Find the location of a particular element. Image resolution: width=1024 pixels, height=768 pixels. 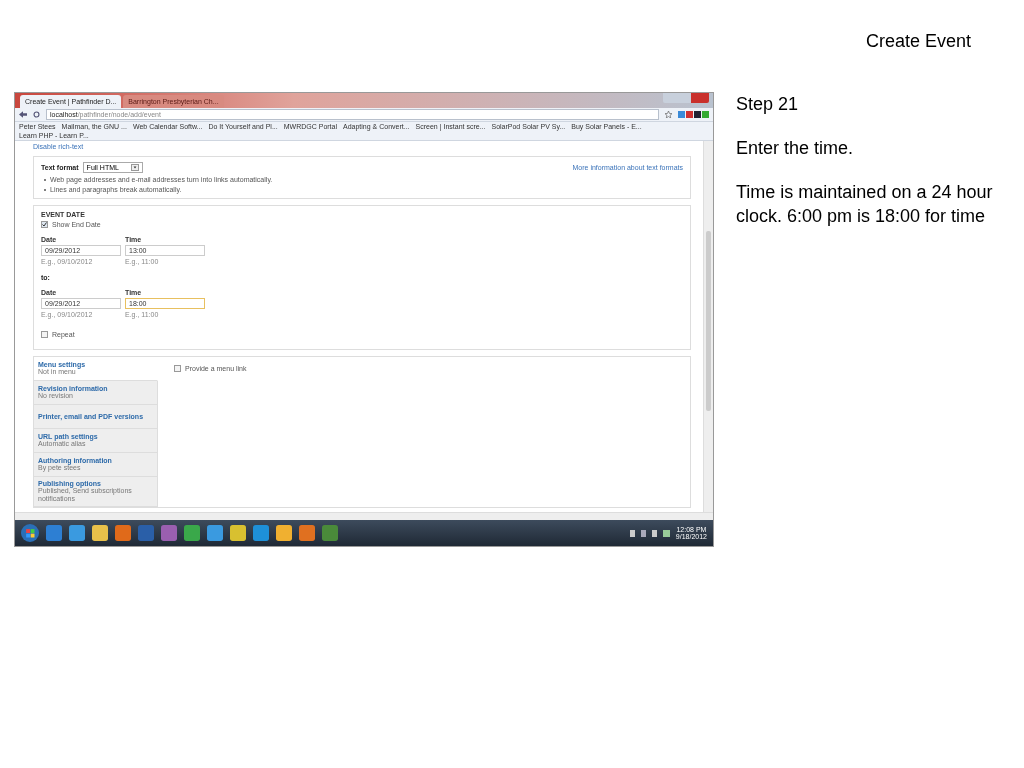

instruction-text: Enter the time. is located at coordinates (795, 148).